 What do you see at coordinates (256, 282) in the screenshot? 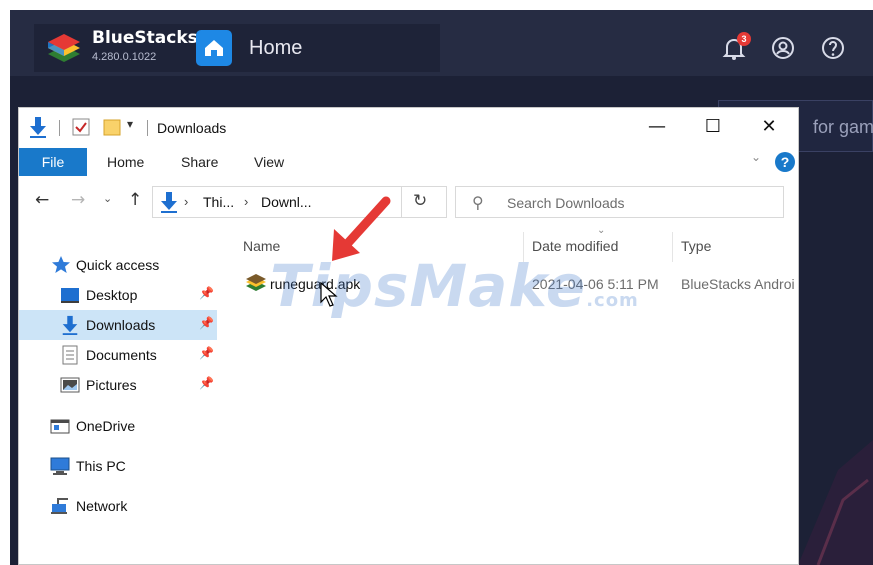
I see `bluestacks-apk-icon` at bounding box center [256, 282].